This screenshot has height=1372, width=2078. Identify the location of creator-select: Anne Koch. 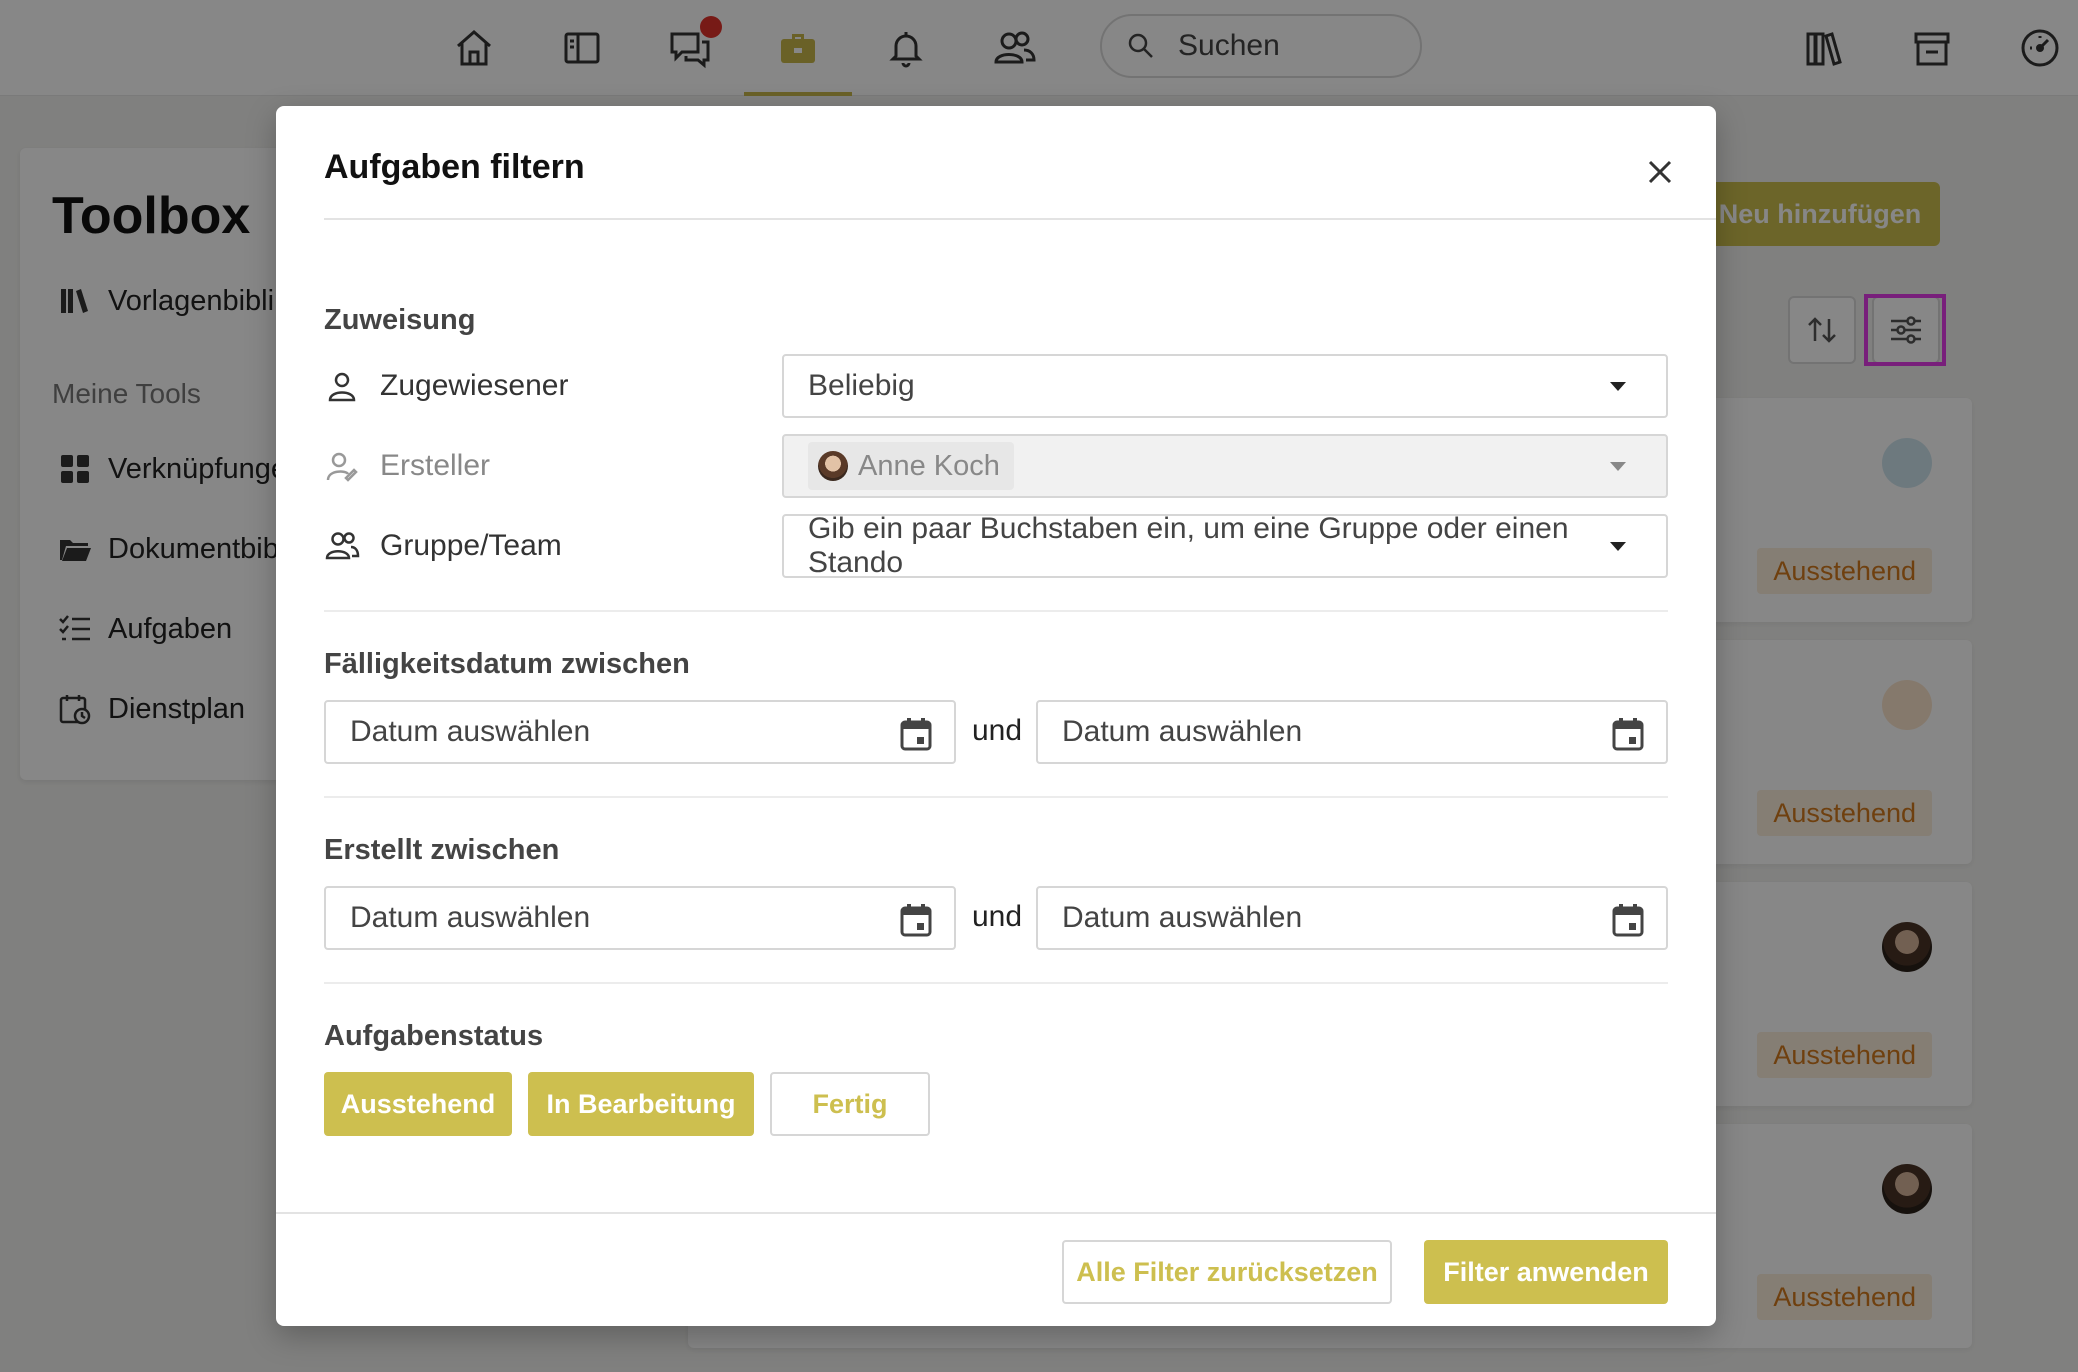
(1225, 466).